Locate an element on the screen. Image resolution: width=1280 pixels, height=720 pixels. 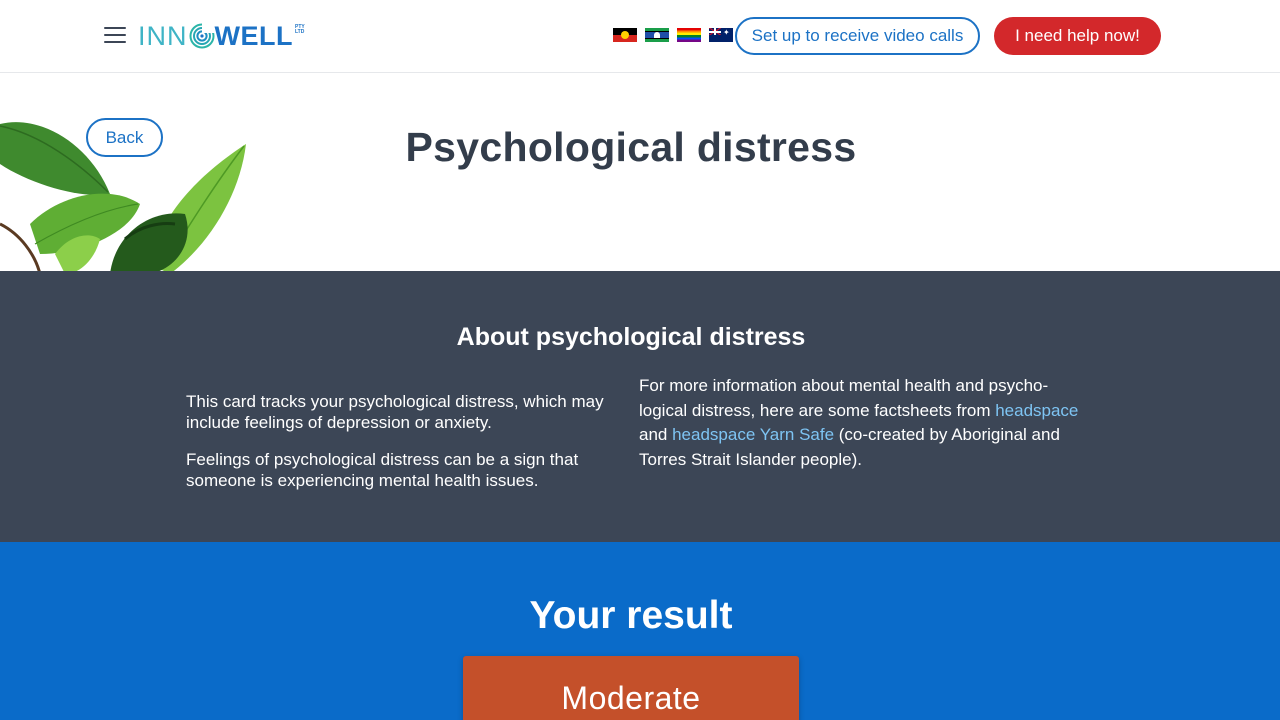
logo-pty-text: PTY LTD is located at coordinates (299, 29).